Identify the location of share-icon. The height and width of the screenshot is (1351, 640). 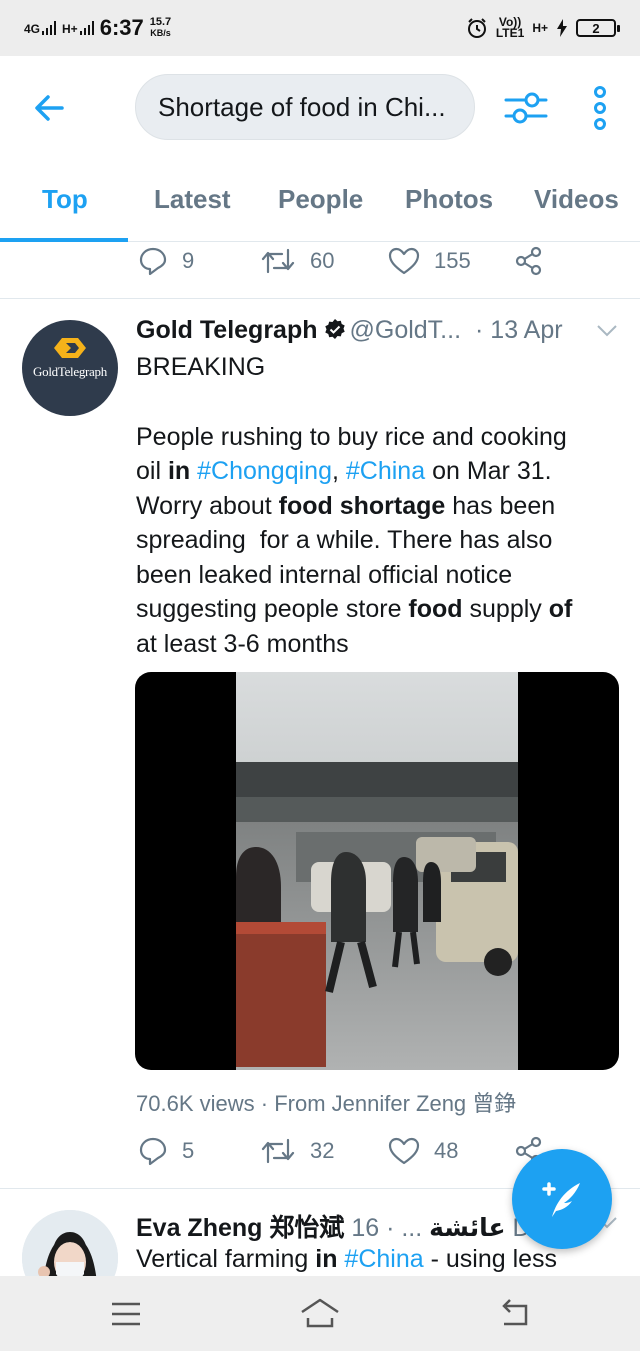
(528, 261).